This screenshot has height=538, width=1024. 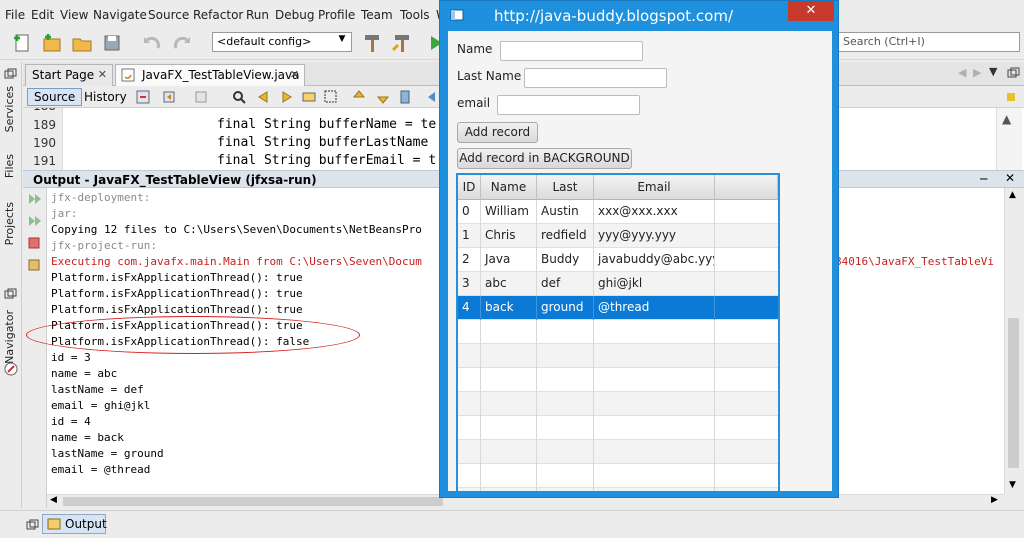 I want to click on email-label: email, so click(x=474, y=103).